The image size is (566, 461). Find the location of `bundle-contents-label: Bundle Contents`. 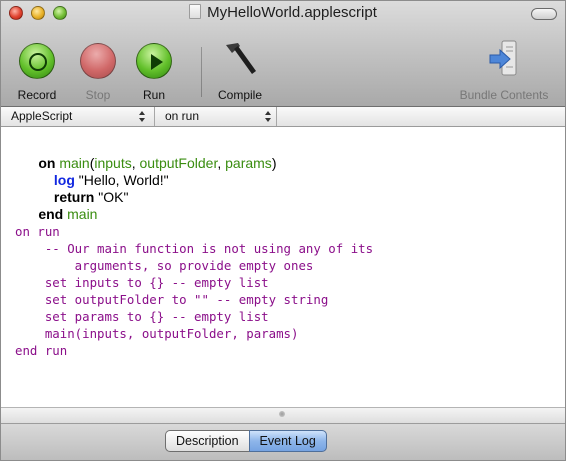

bundle-contents-label: Bundle Contents is located at coordinates (504, 95).